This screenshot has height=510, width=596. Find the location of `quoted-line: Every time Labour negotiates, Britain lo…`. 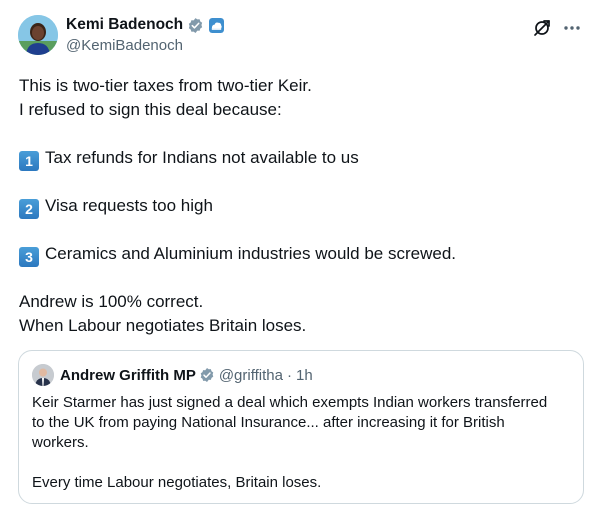

quoted-line: Every time Labour negotiates, Britain lo… is located at coordinates (177, 482).